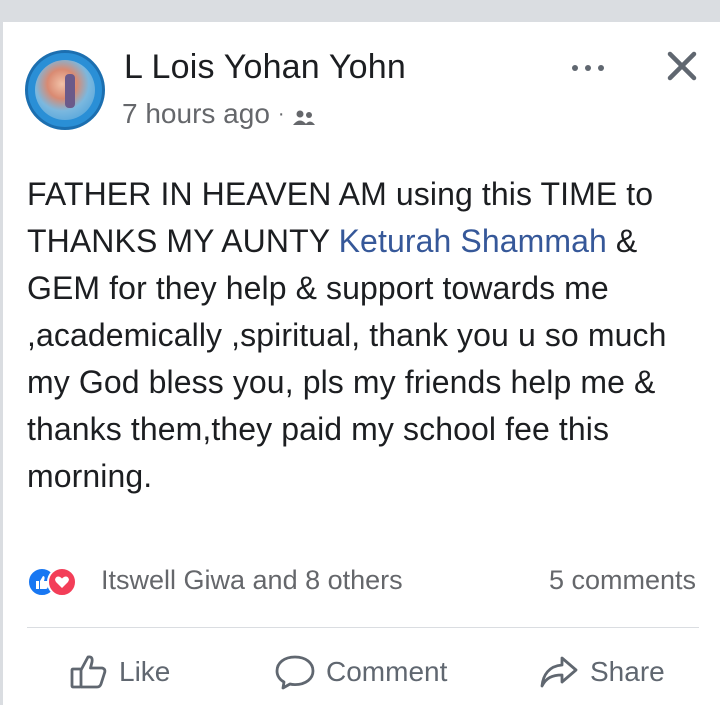 The image size is (720, 705). I want to click on like-button: Like, so click(119, 672).